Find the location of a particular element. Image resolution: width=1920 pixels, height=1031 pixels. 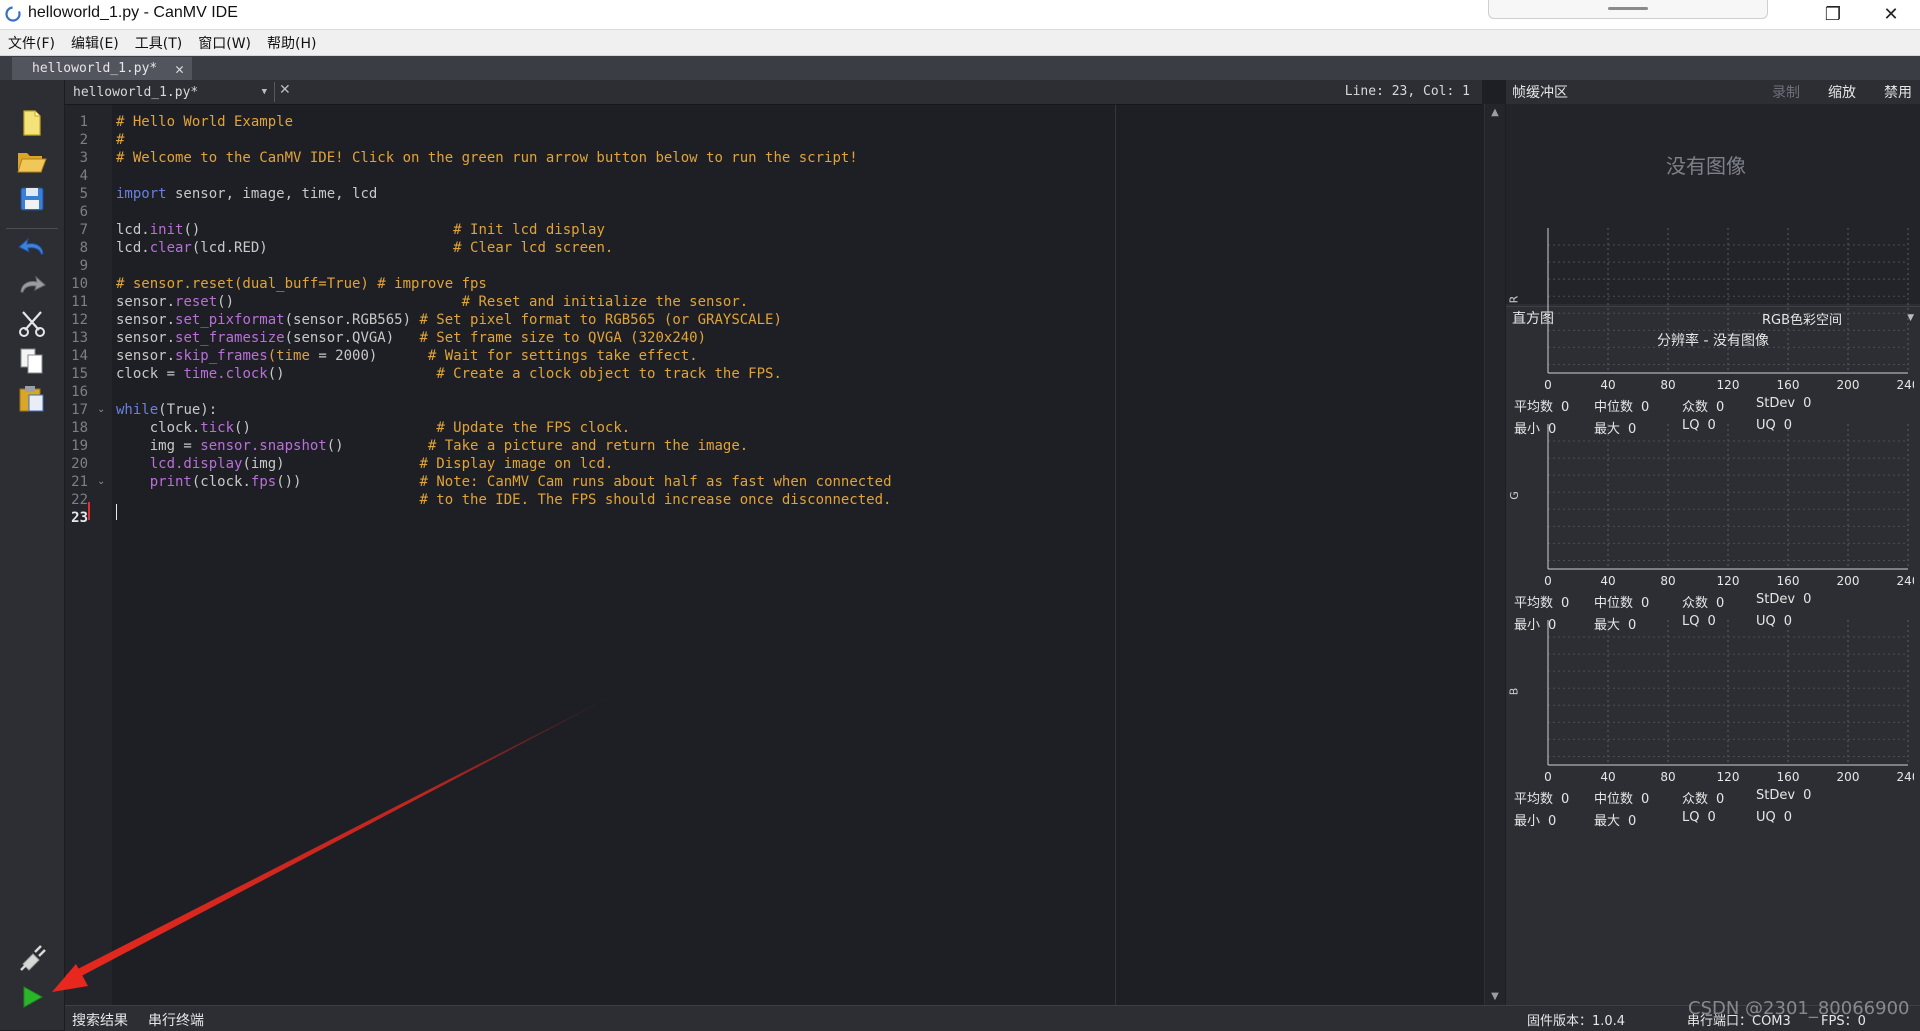

copy-icon is located at coordinates (32, 361).